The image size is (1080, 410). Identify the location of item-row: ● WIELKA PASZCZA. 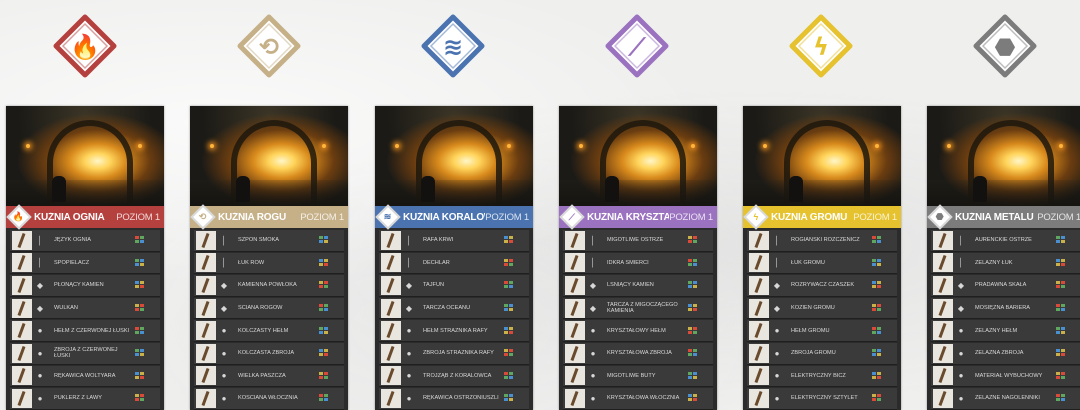
(269, 376).